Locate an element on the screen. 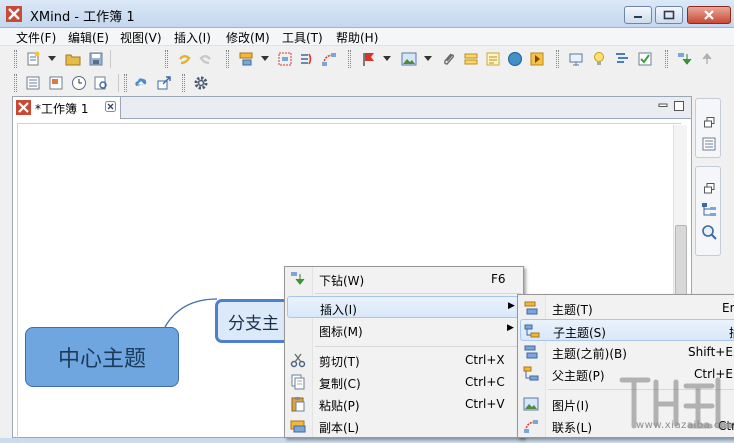 The width and height of the screenshot is (734, 443). menu-file: 文件(F) is located at coordinates (36, 37).